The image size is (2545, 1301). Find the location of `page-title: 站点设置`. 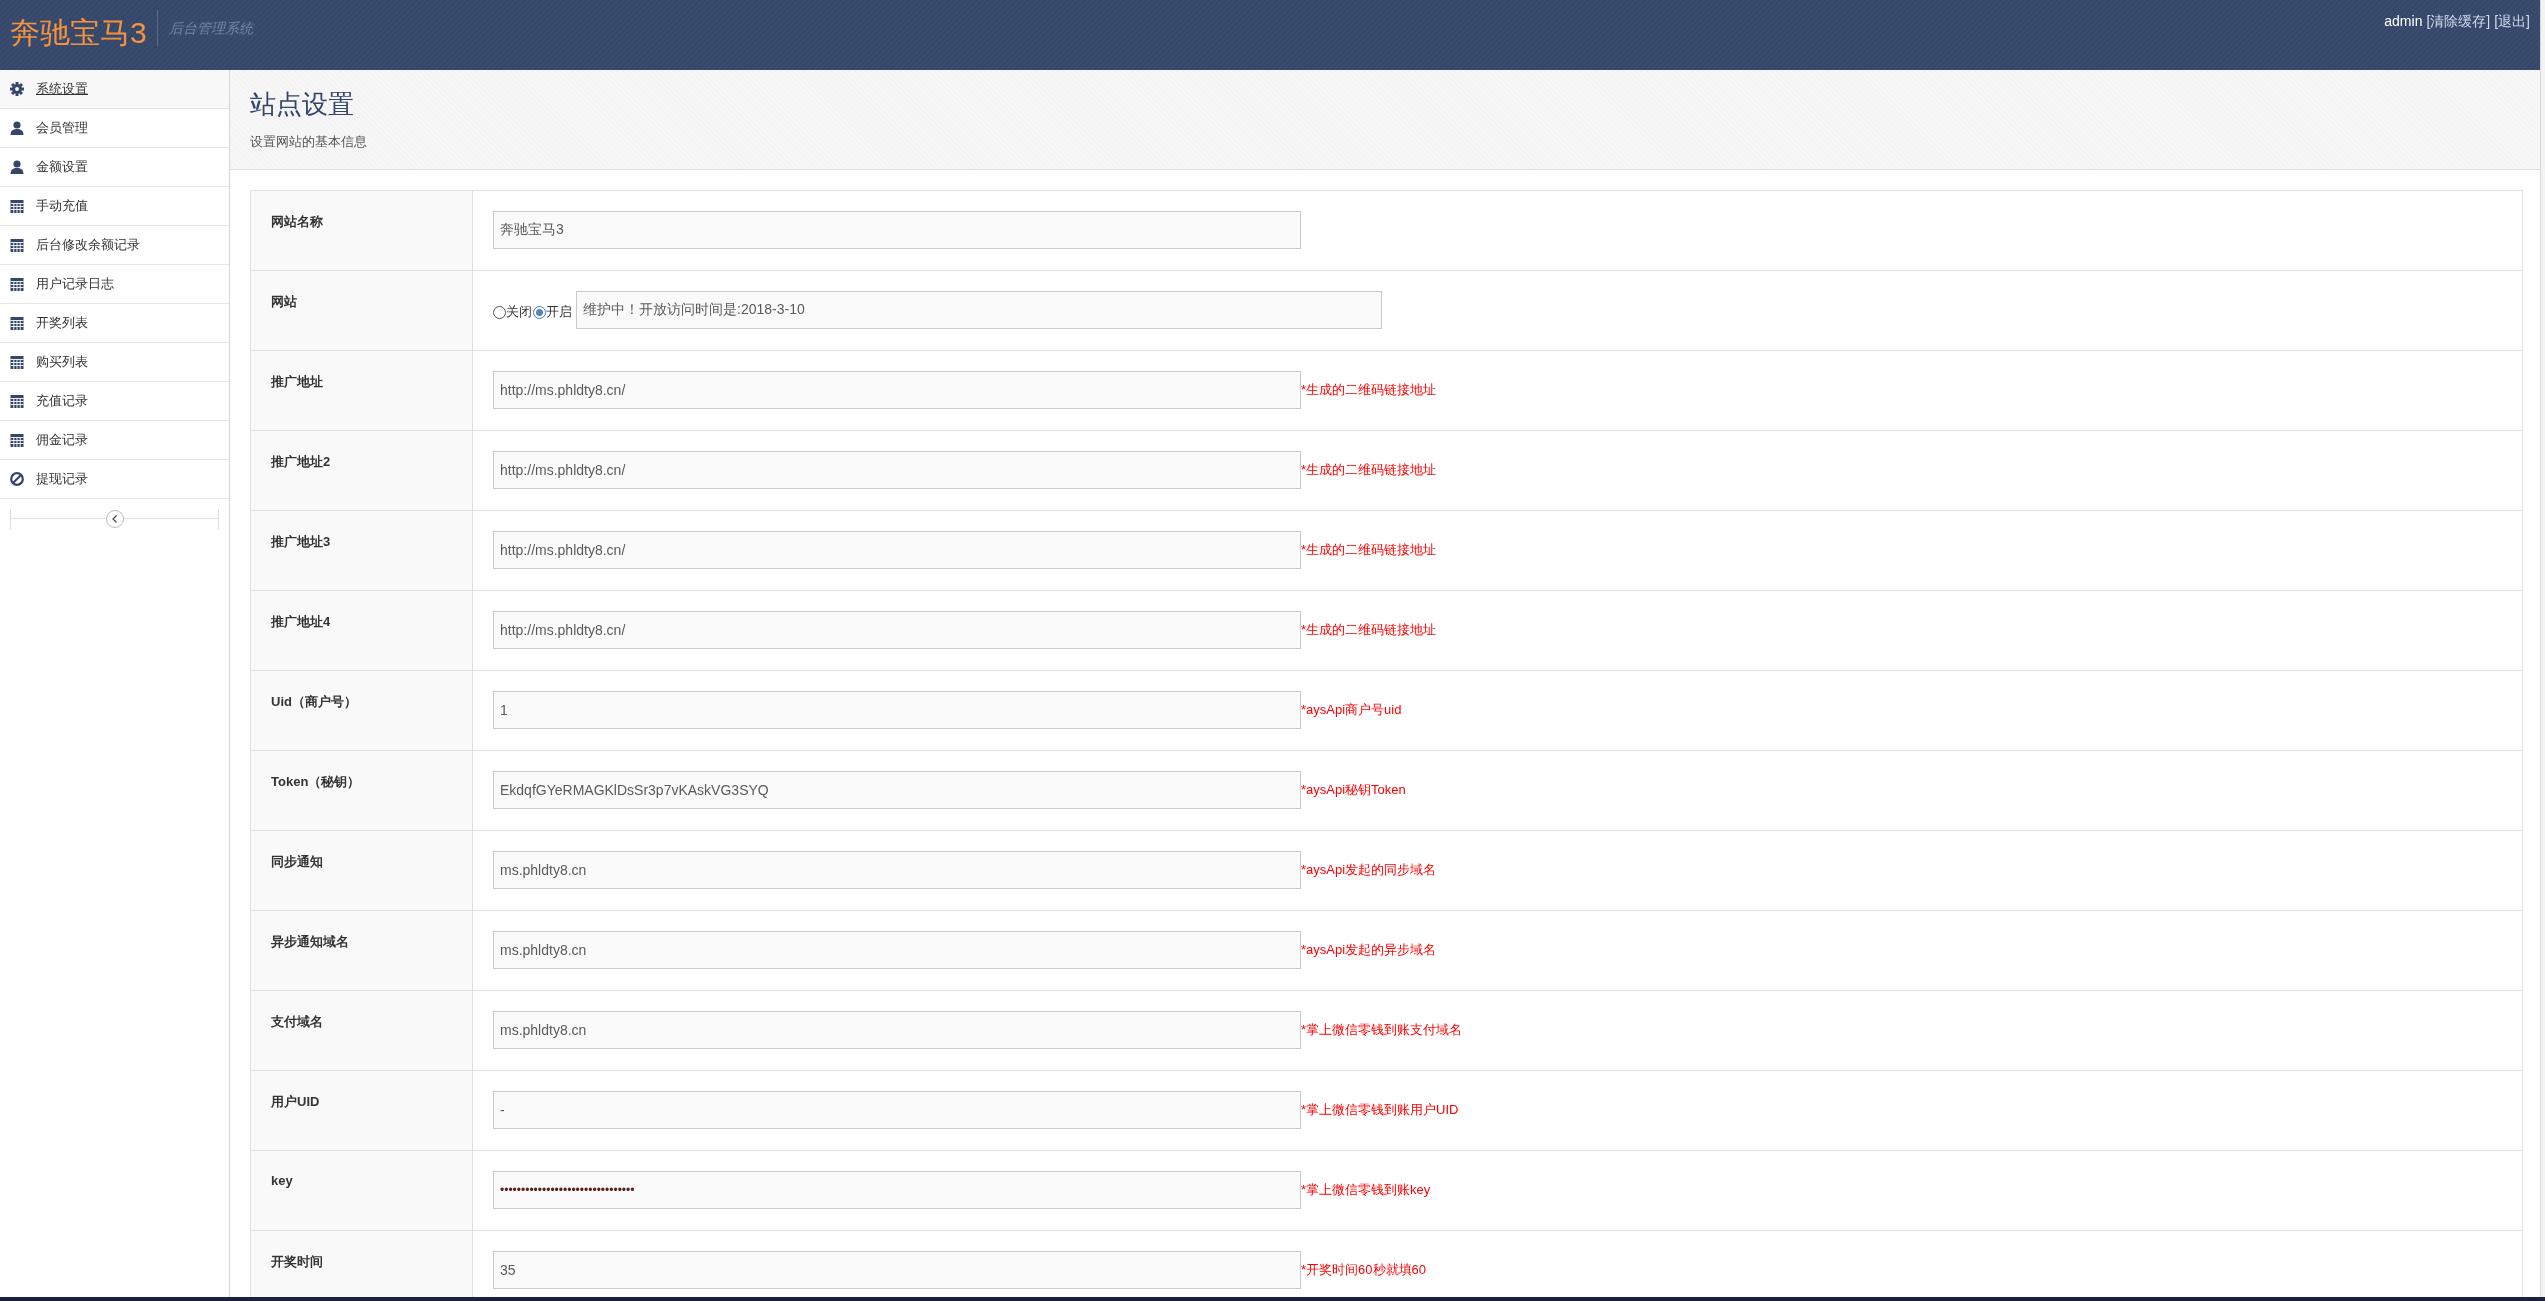

page-title: 站点设置 is located at coordinates (302, 104).